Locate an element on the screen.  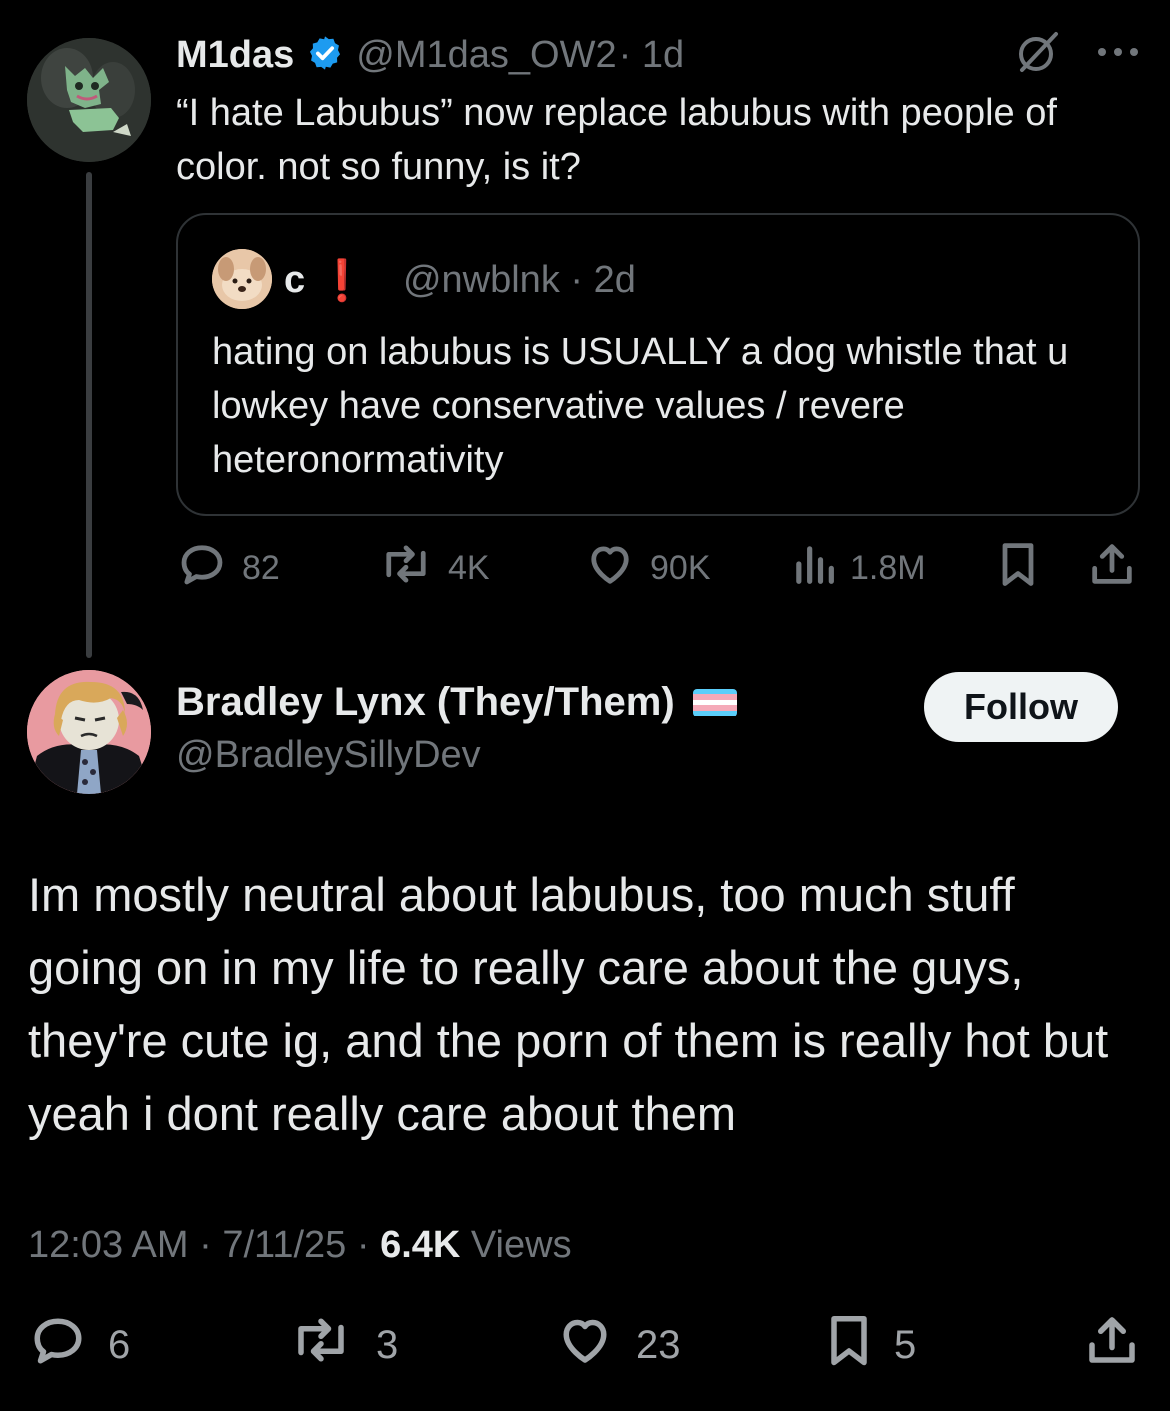
quoted-author-name: c is located at coordinates (295, 279).